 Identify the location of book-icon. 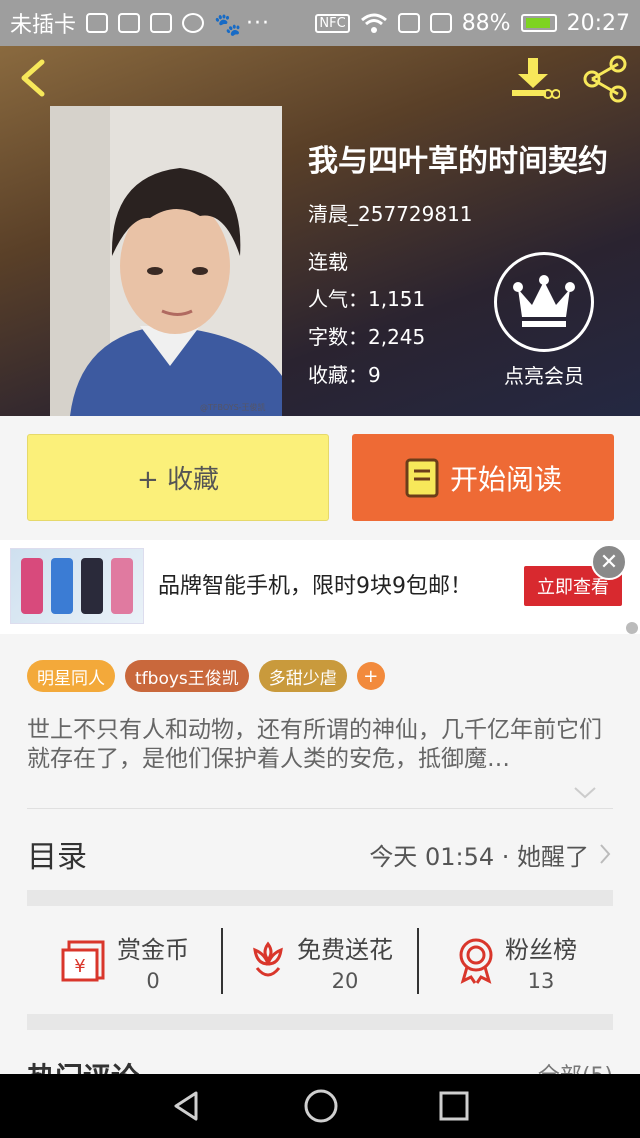
(422, 477).